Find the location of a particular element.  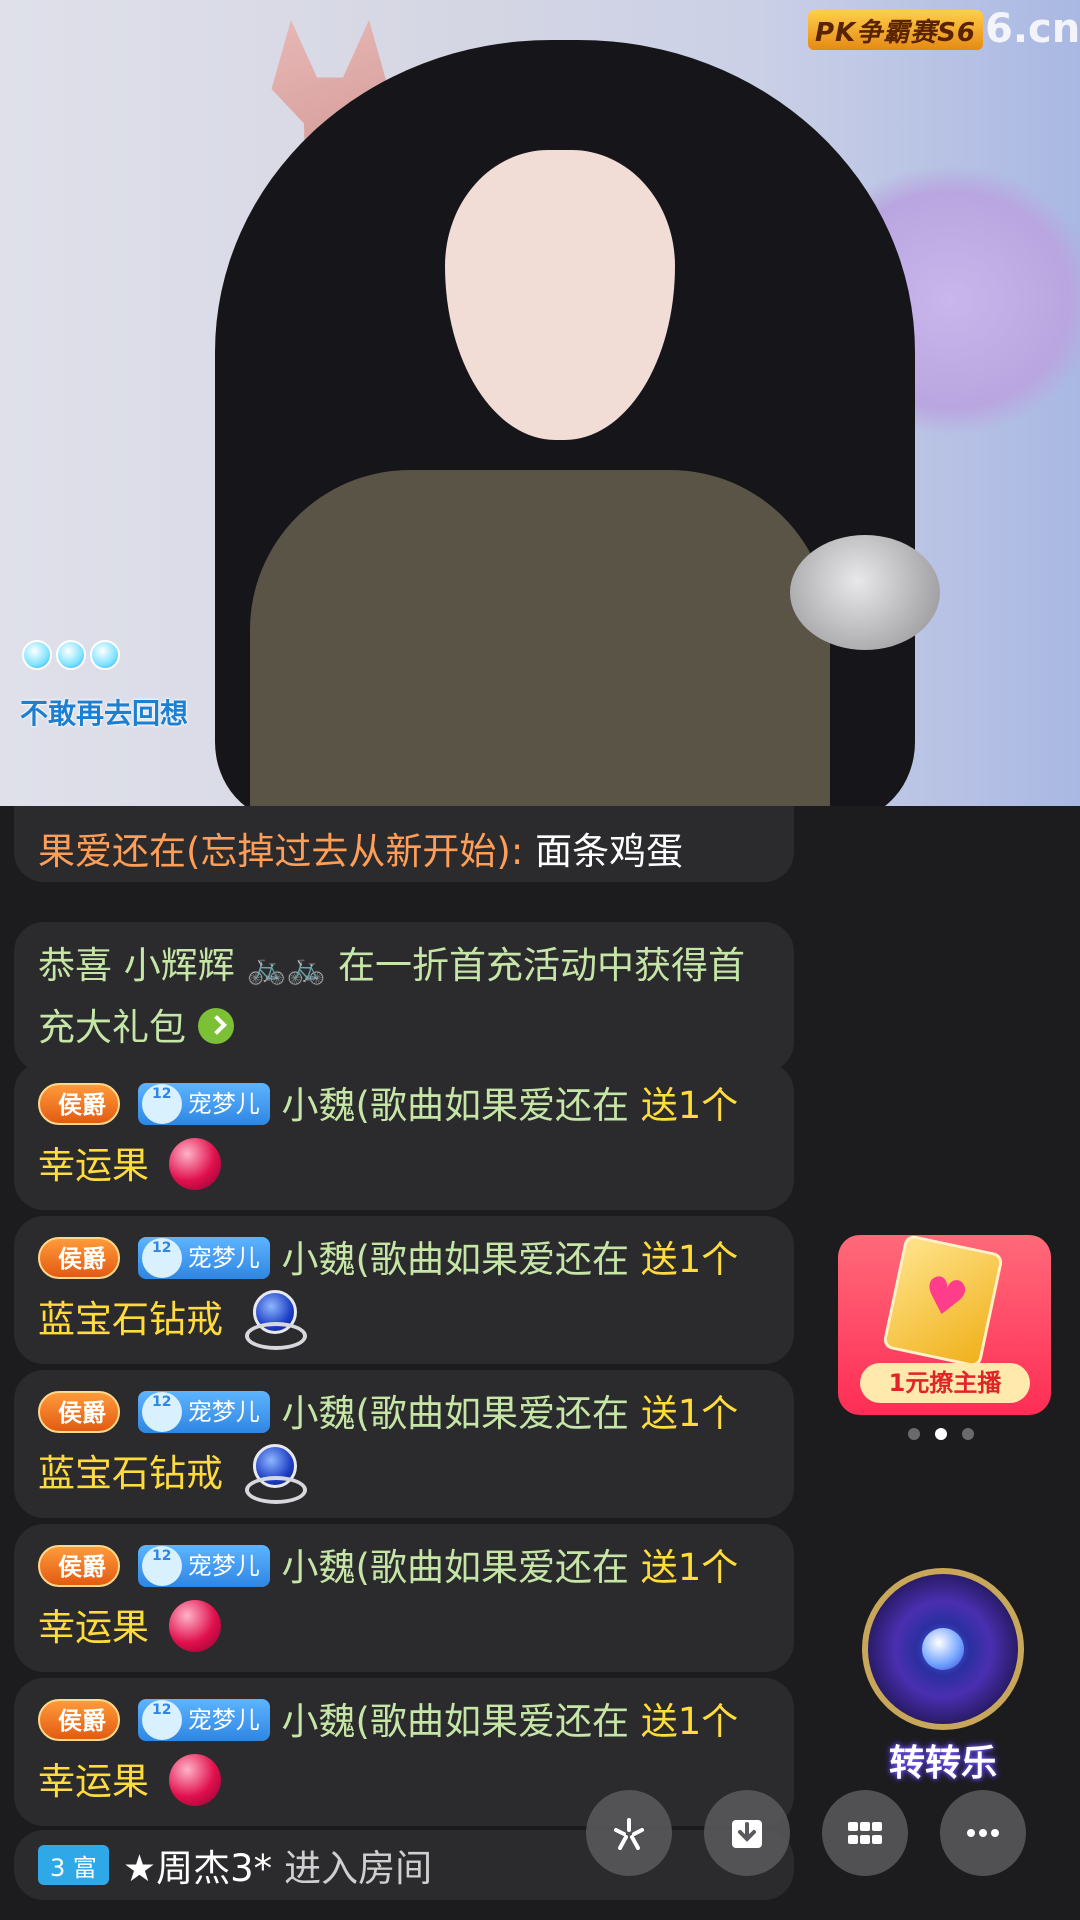

song-indicator-dots is located at coordinates (71, 655).